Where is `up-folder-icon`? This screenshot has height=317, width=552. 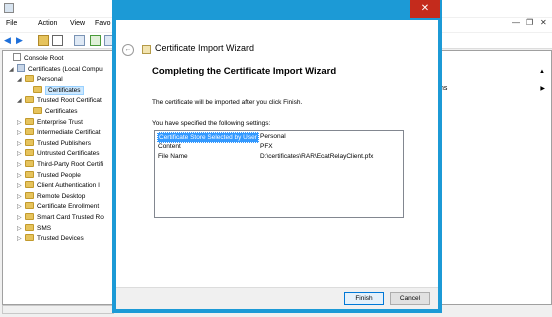 up-folder-icon is located at coordinates (43, 40).